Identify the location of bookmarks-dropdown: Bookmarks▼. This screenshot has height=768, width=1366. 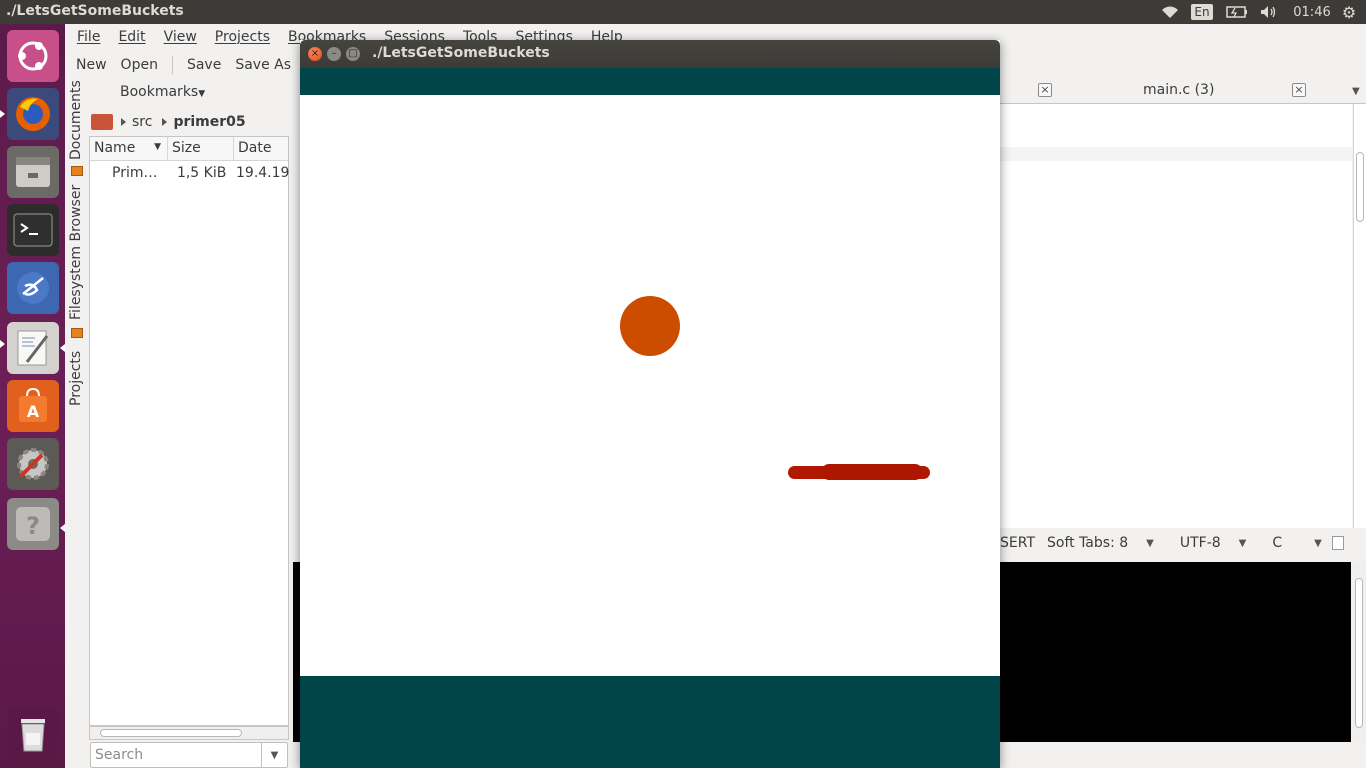
(162, 92).